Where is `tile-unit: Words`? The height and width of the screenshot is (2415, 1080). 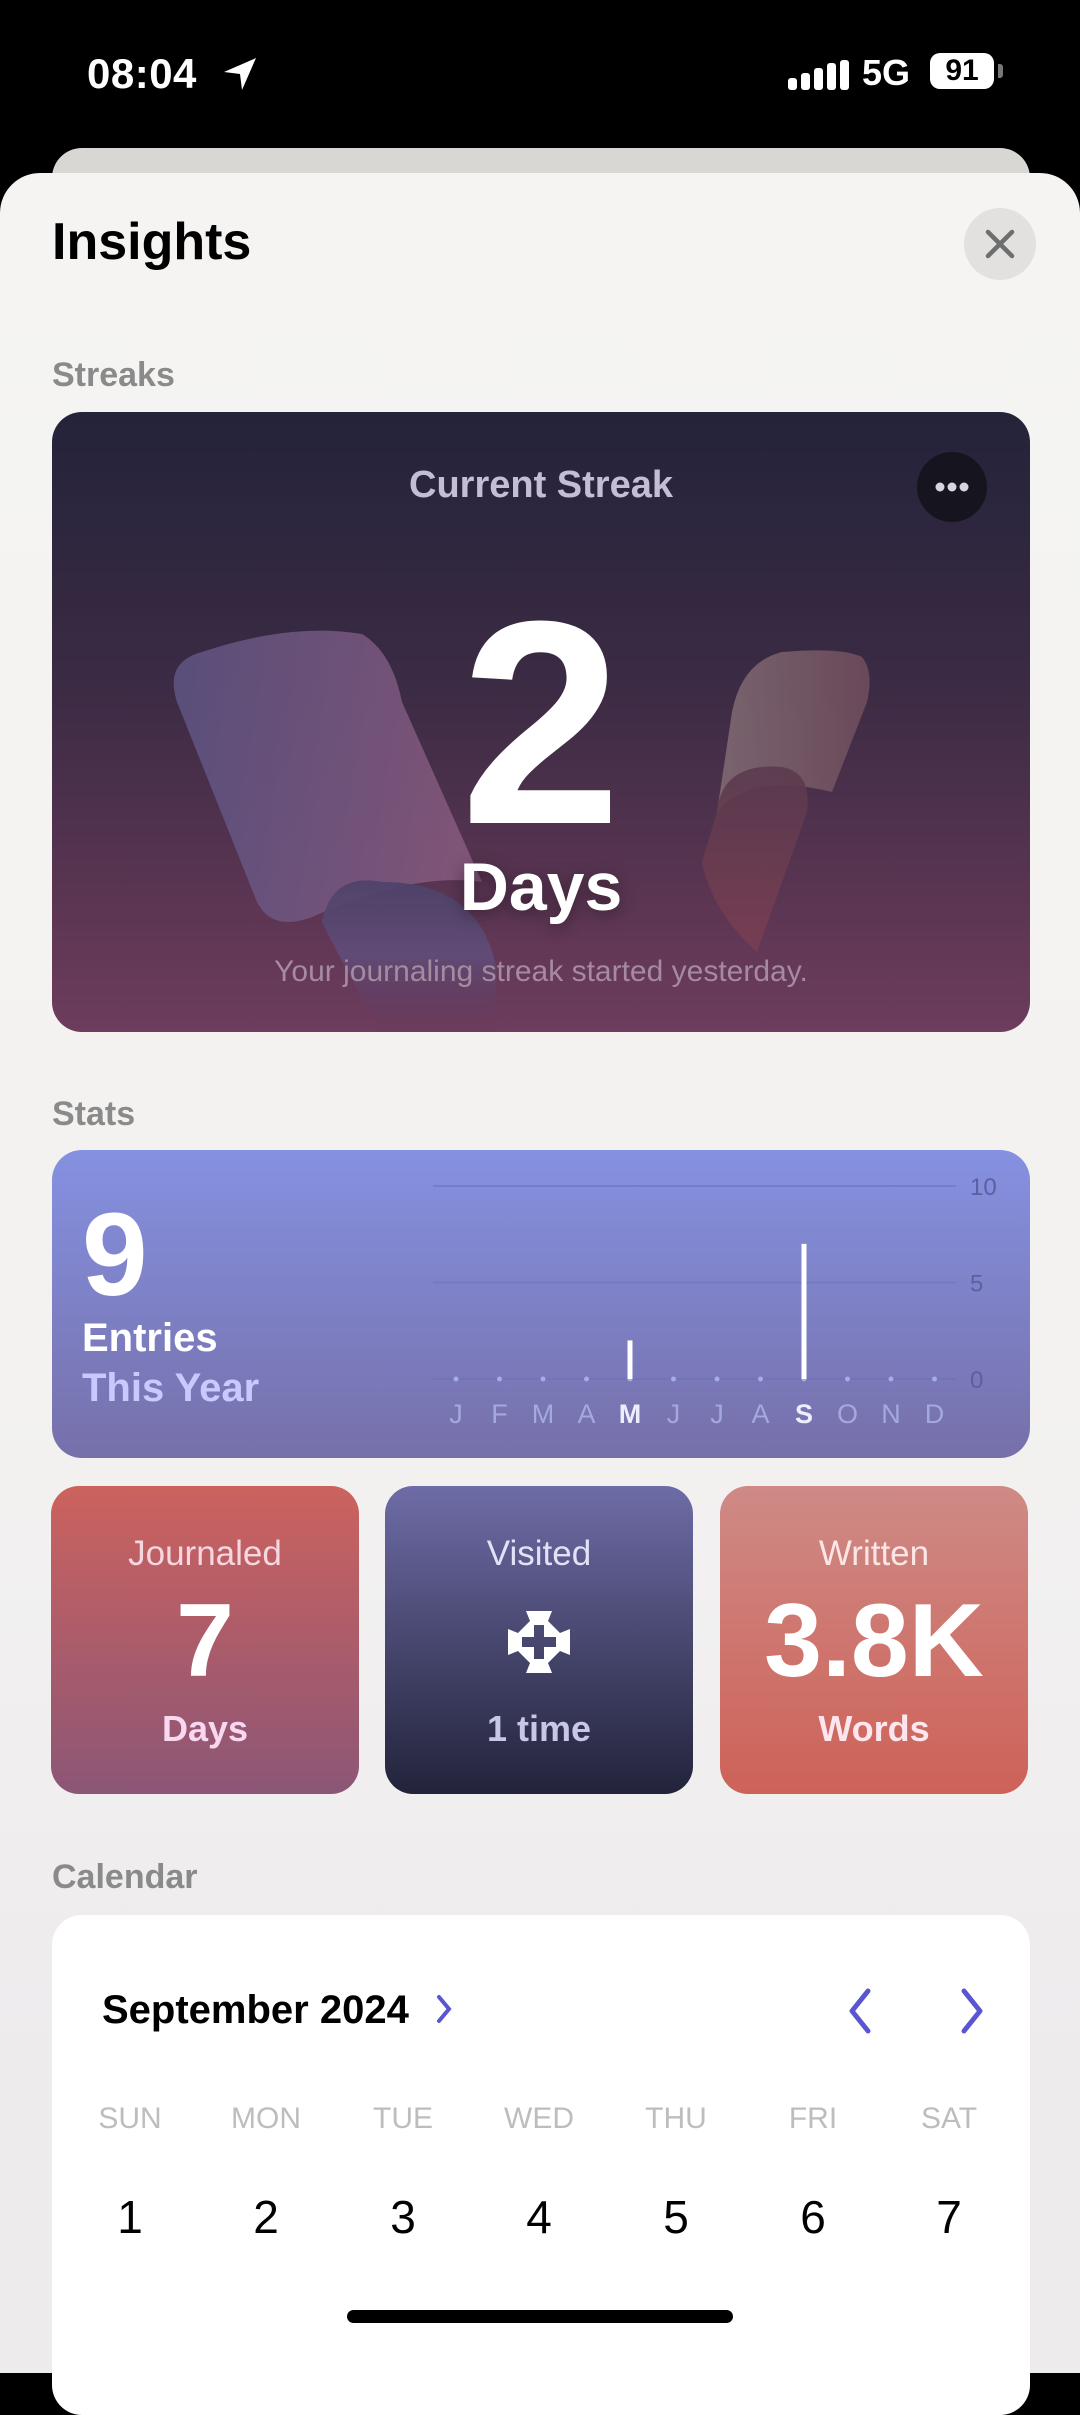 tile-unit: Words is located at coordinates (874, 1728).